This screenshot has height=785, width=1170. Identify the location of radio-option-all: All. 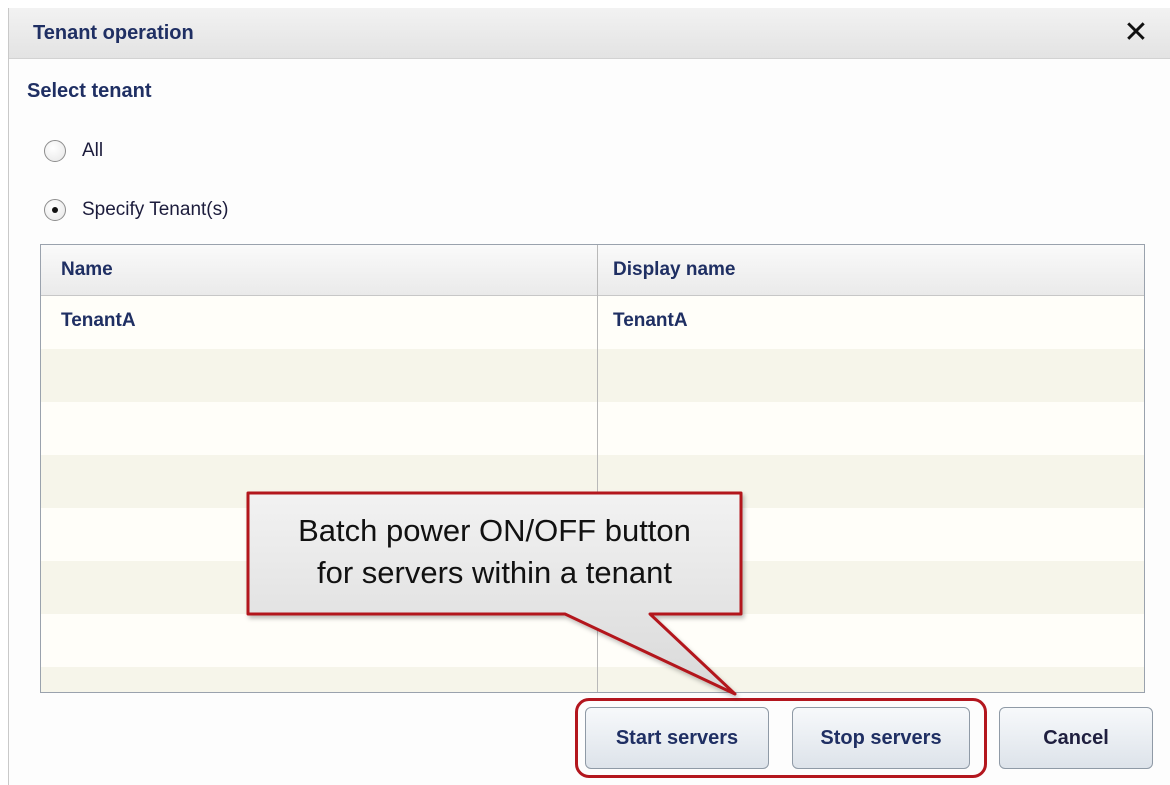
(73, 151).